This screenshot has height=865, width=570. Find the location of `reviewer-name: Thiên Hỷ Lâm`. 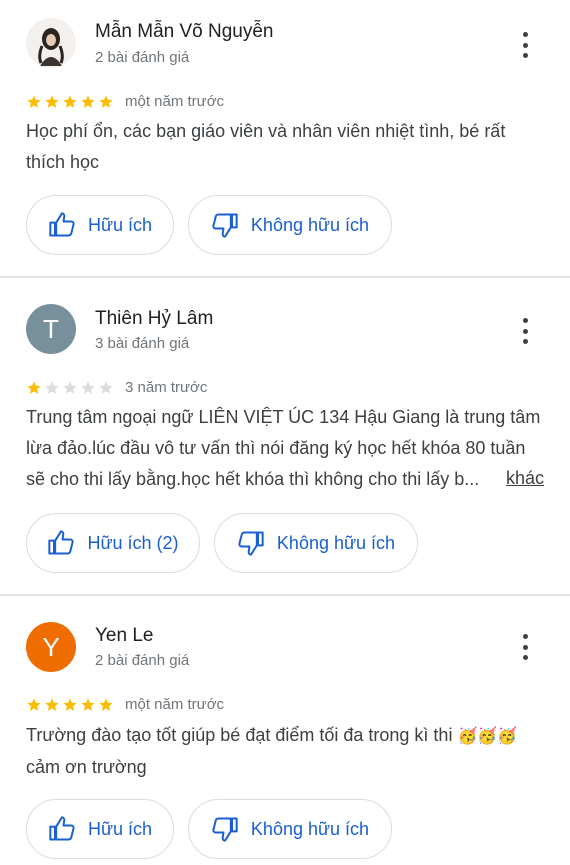

reviewer-name: Thiên Hỷ Lâm is located at coordinates (154, 319).